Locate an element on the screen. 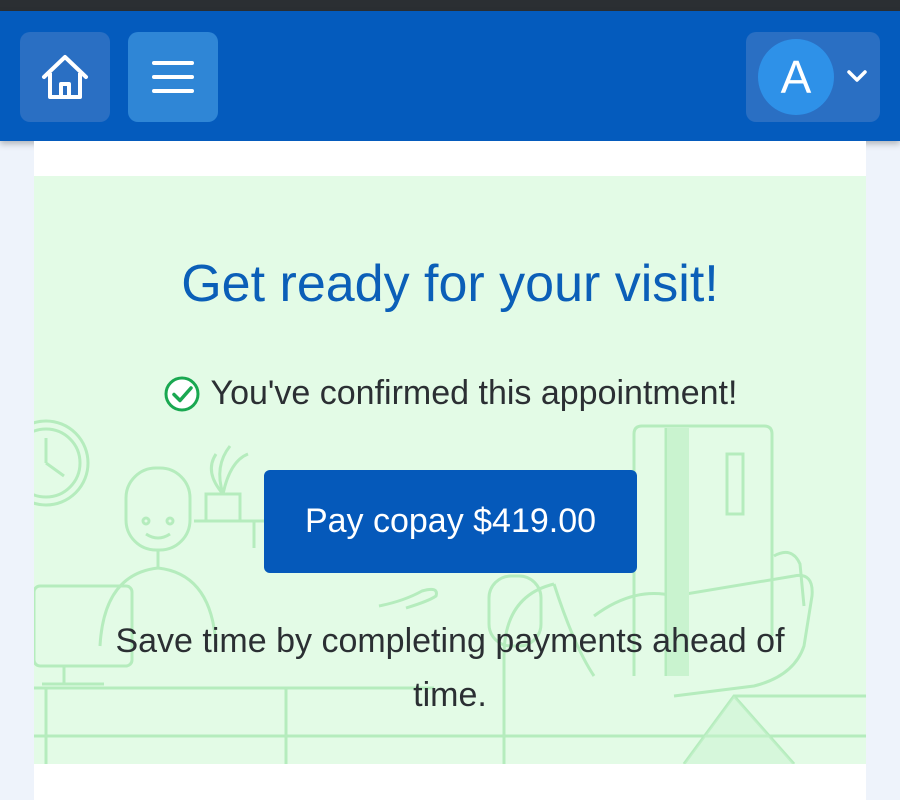  confirmation-text: You've confirmed this appointment! is located at coordinates (474, 393).